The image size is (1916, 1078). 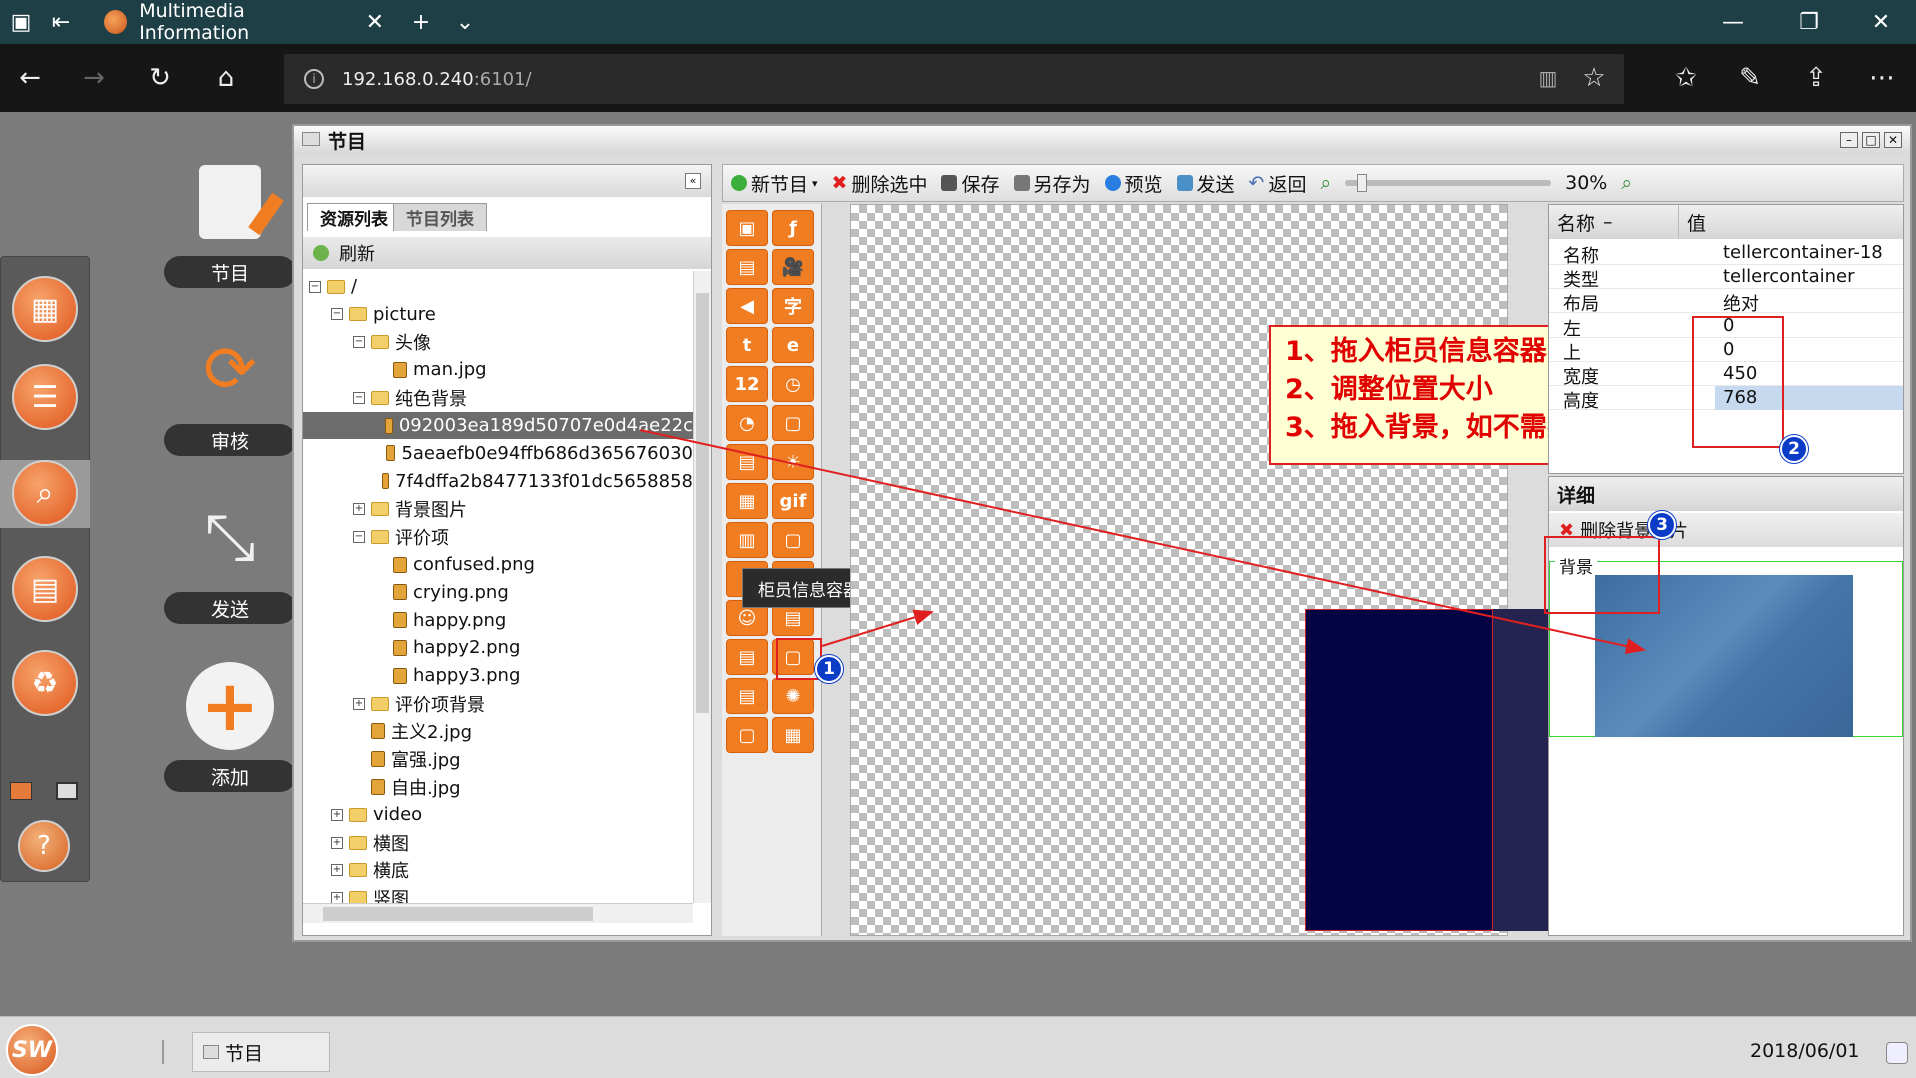 I want to click on taskbar-divider, so click(x=163, y=1052).